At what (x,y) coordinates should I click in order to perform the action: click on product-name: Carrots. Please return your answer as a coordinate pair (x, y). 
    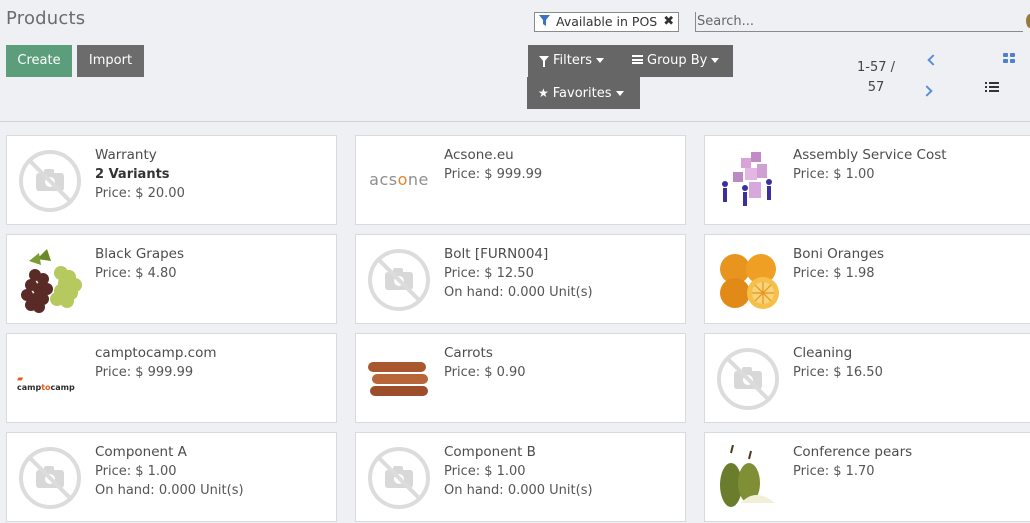
    Looking at the image, I should click on (468, 353).